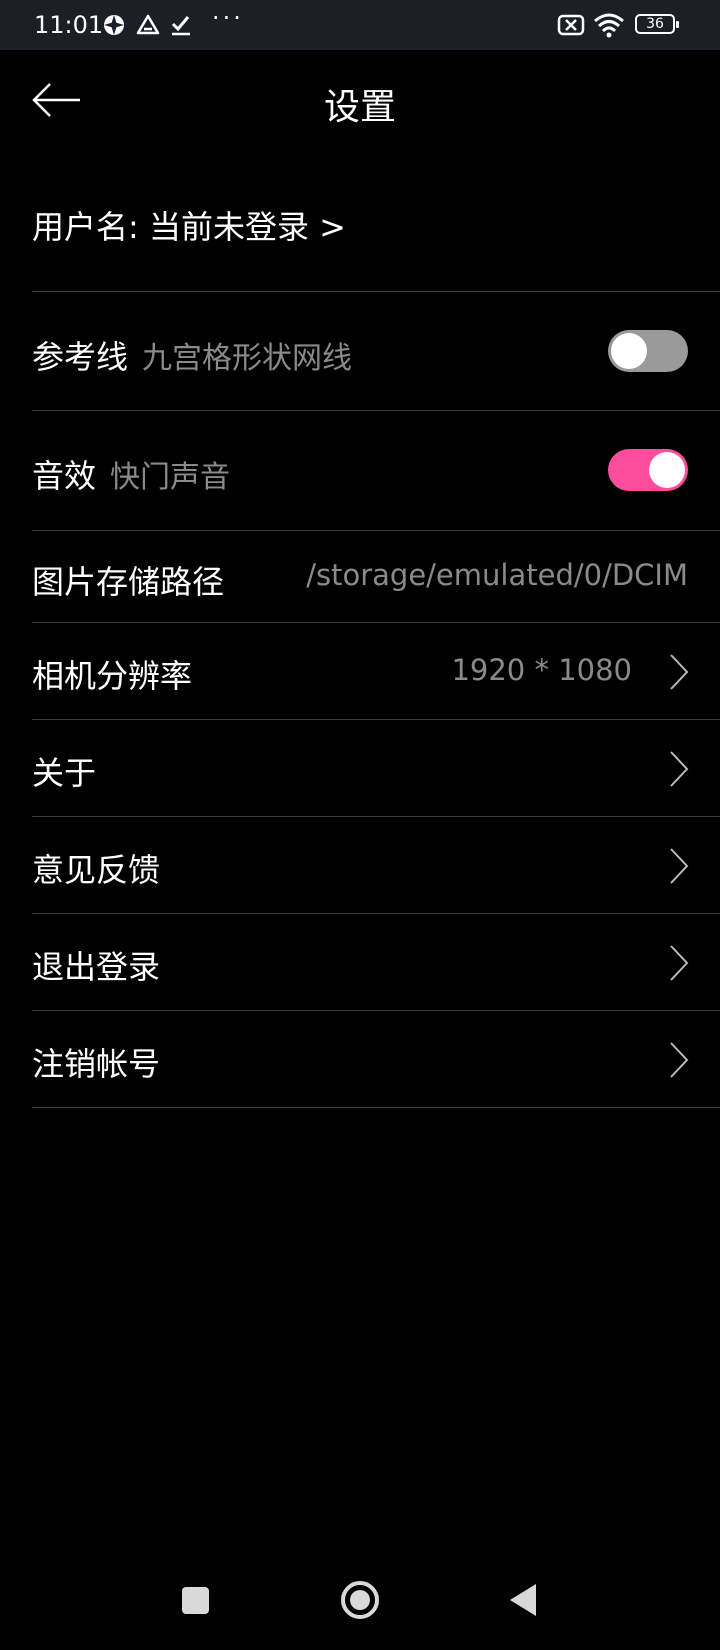 This screenshot has height=1650, width=720. I want to click on sound-label: 音效 快门声音, so click(131, 474).